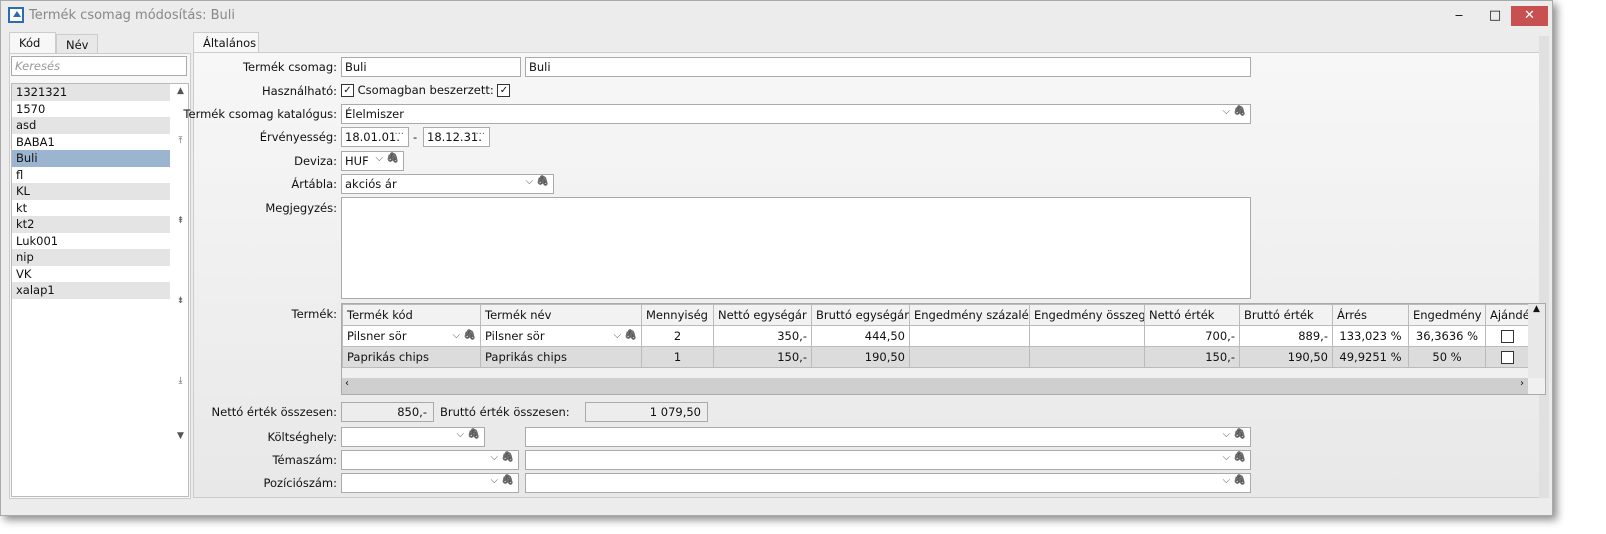 This screenshot has height=534, width=1606. I want to click on list-item: VK, so click(91, 274).